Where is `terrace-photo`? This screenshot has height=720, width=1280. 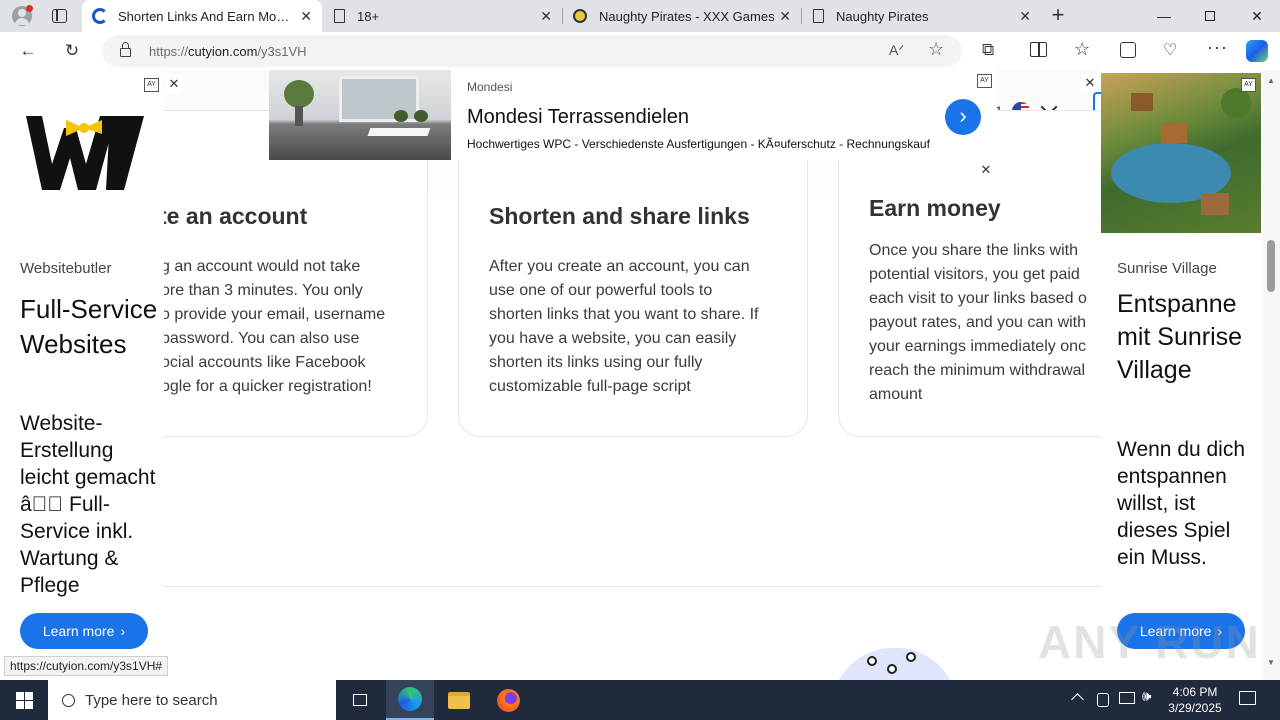 terrace-photo is located at coordinates (360, 115).